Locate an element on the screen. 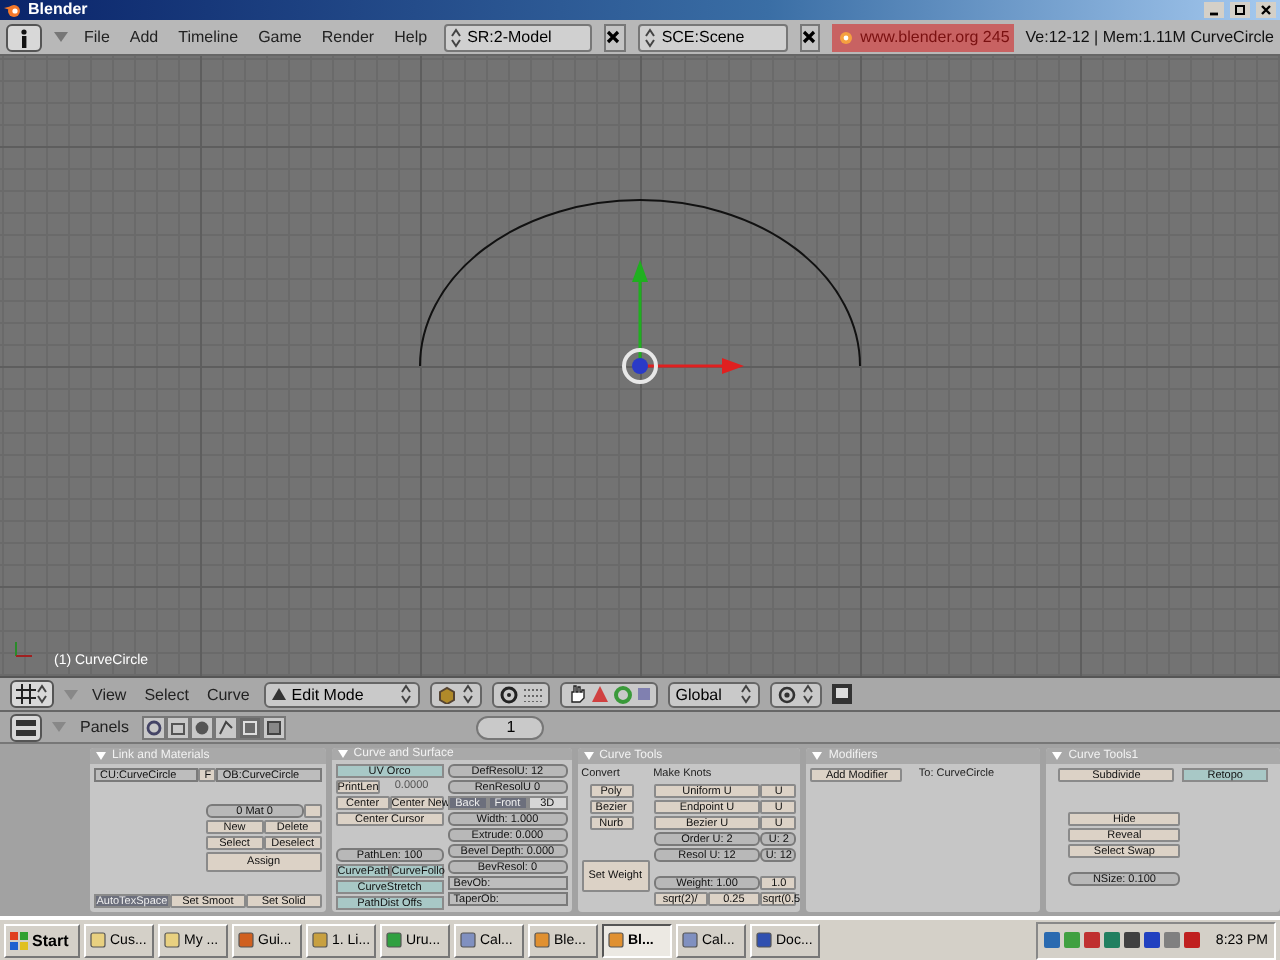  manipulator-buttons is located at coordinates (608, 694).